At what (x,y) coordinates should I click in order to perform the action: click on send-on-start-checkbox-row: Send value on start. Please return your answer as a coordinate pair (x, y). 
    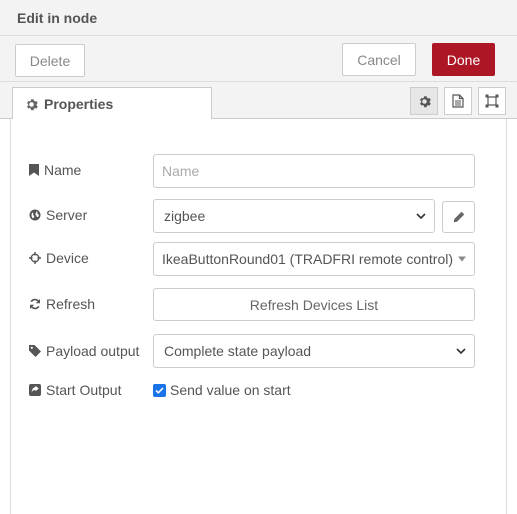
    Looking at the image, I should click on (222, 390).